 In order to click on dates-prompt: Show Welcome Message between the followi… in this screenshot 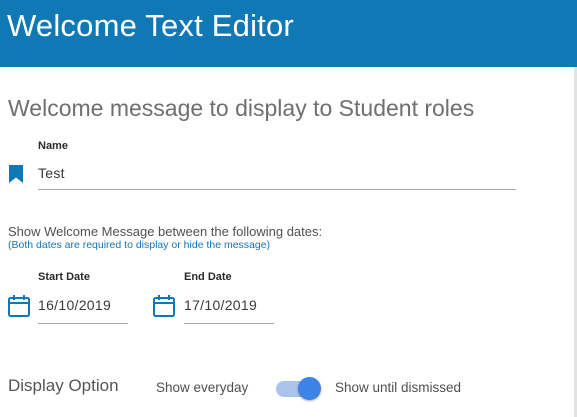, I will do `click(165, 231)`.